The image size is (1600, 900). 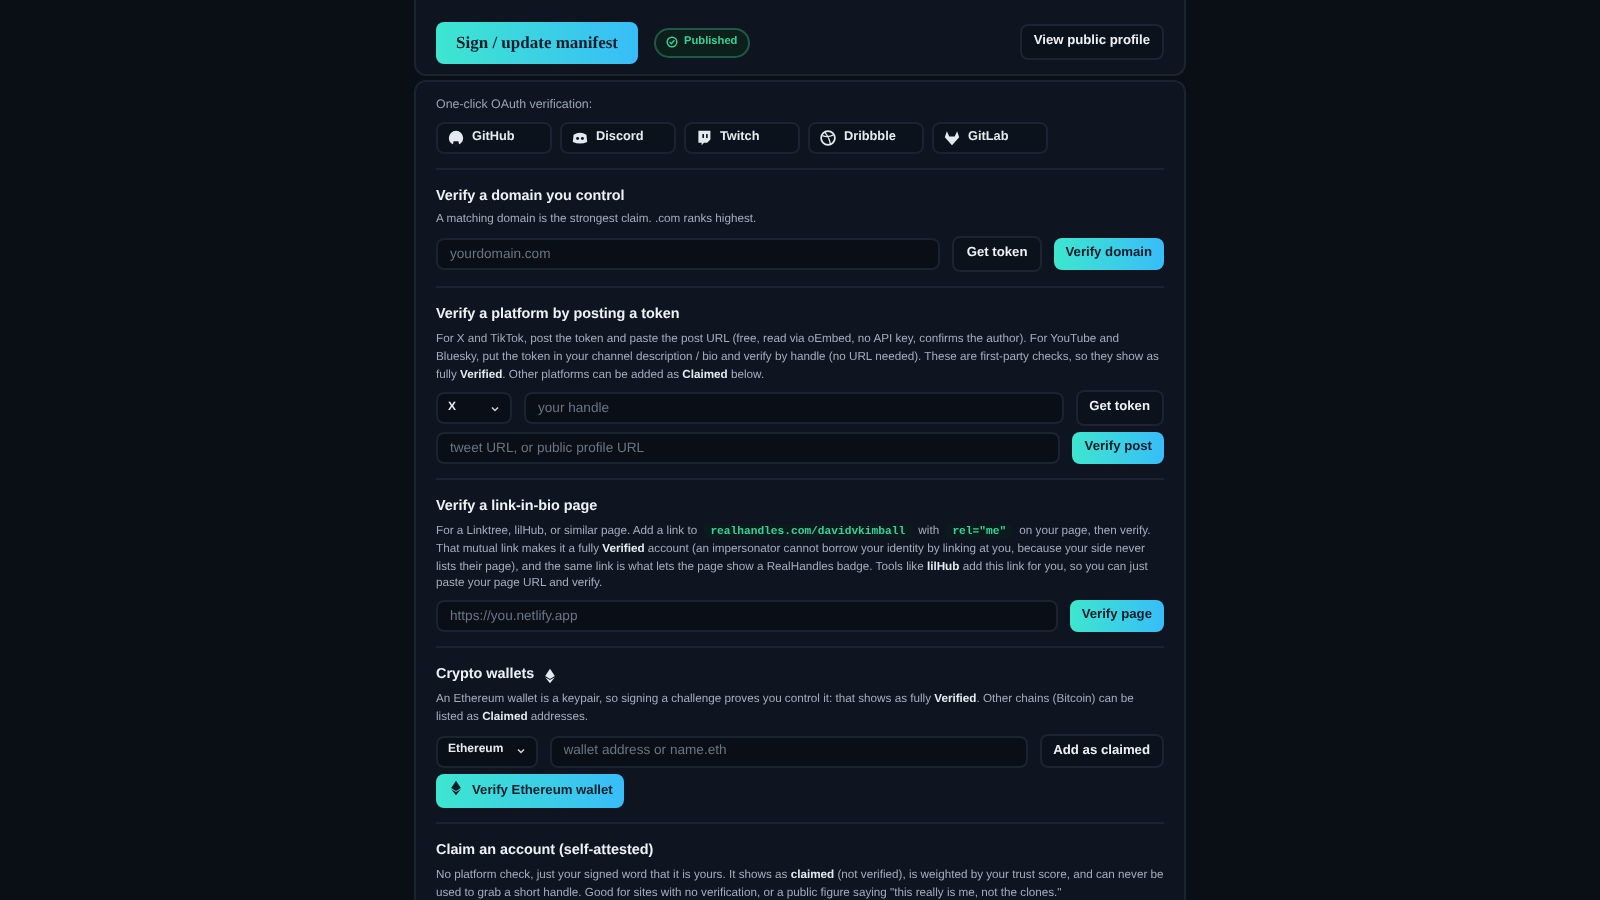 I want to click on twitch-icon, so click(x=704, y=137).